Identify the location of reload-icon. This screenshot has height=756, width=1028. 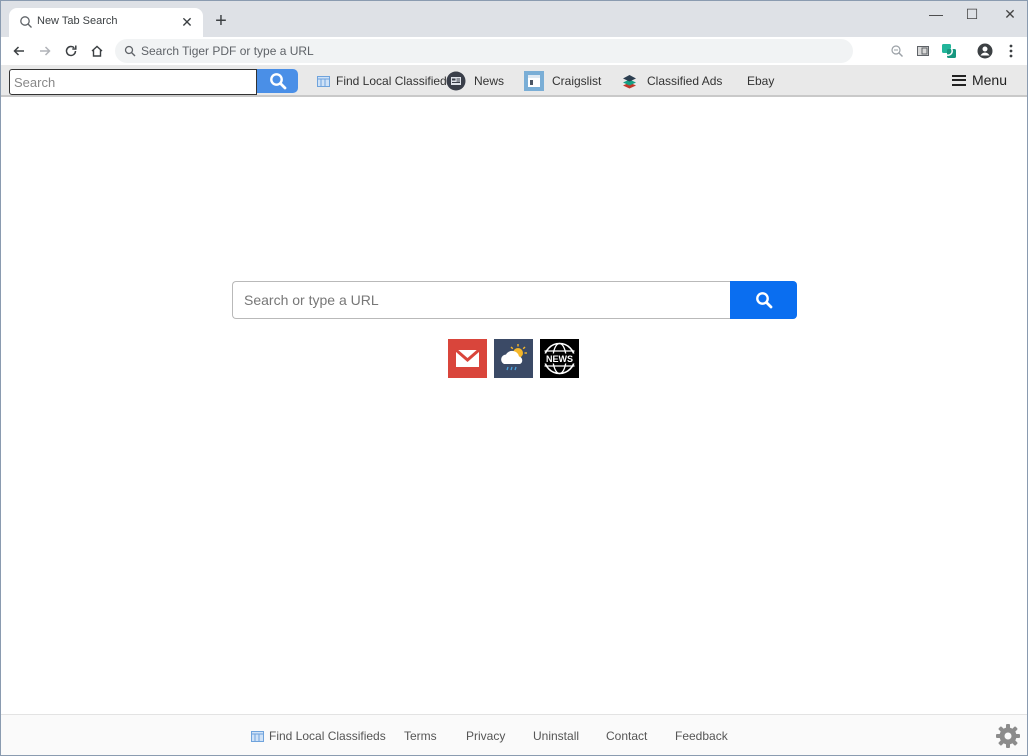
(71, 51).